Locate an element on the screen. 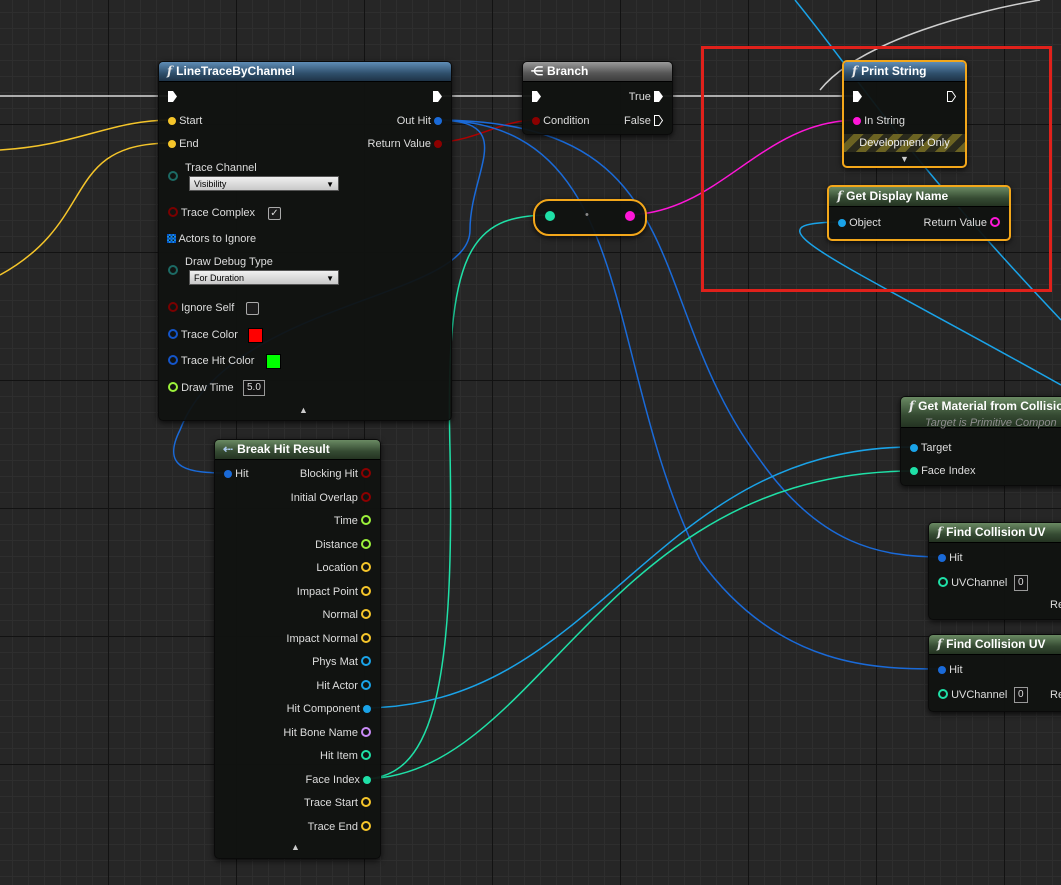 This screenshot has height=885, width=1061. find-collision-uv-node-2: fFind Collision UV Hit UVChannel 0 Re is located at coordinates (994, 673).